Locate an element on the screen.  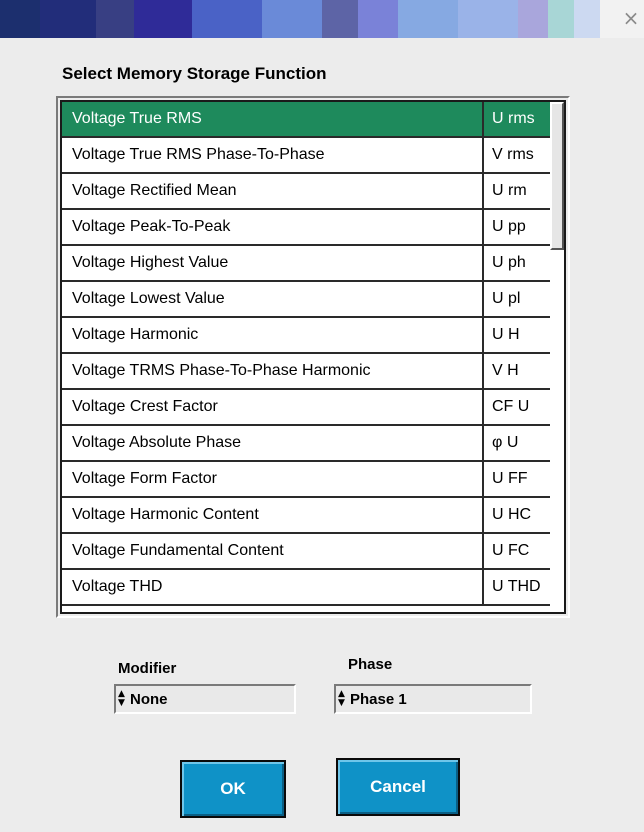
cancel-button: Cancel is located at coordinates (398, 787).